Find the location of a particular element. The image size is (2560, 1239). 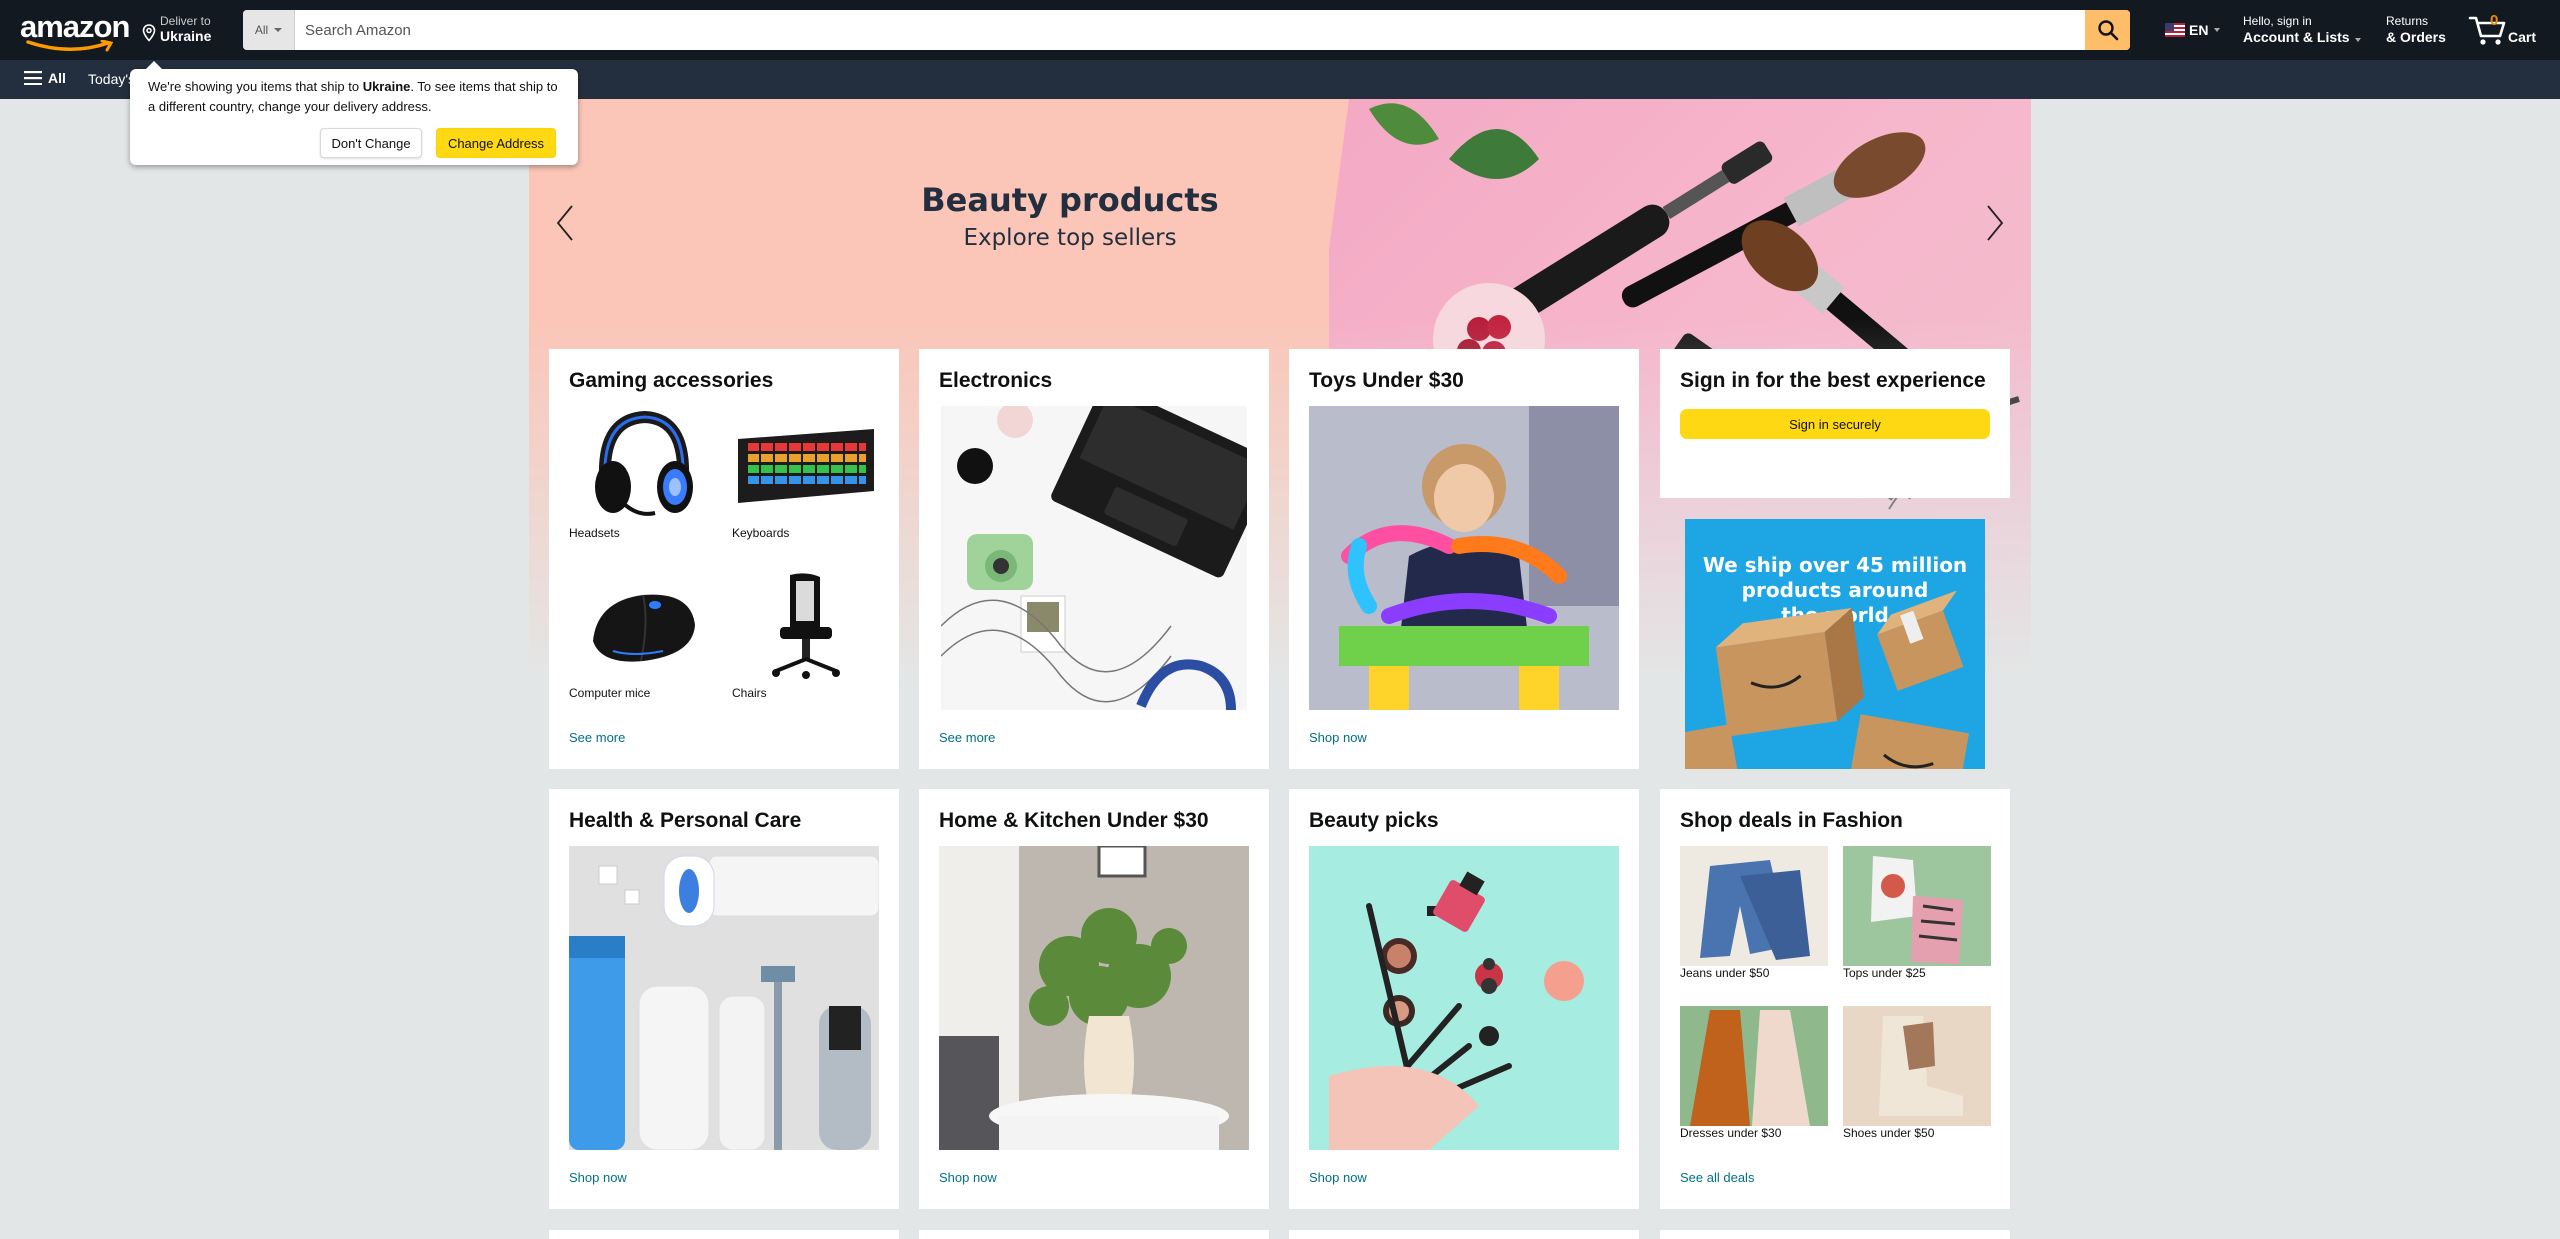

search-icon is located at coordinates (2107, 30).